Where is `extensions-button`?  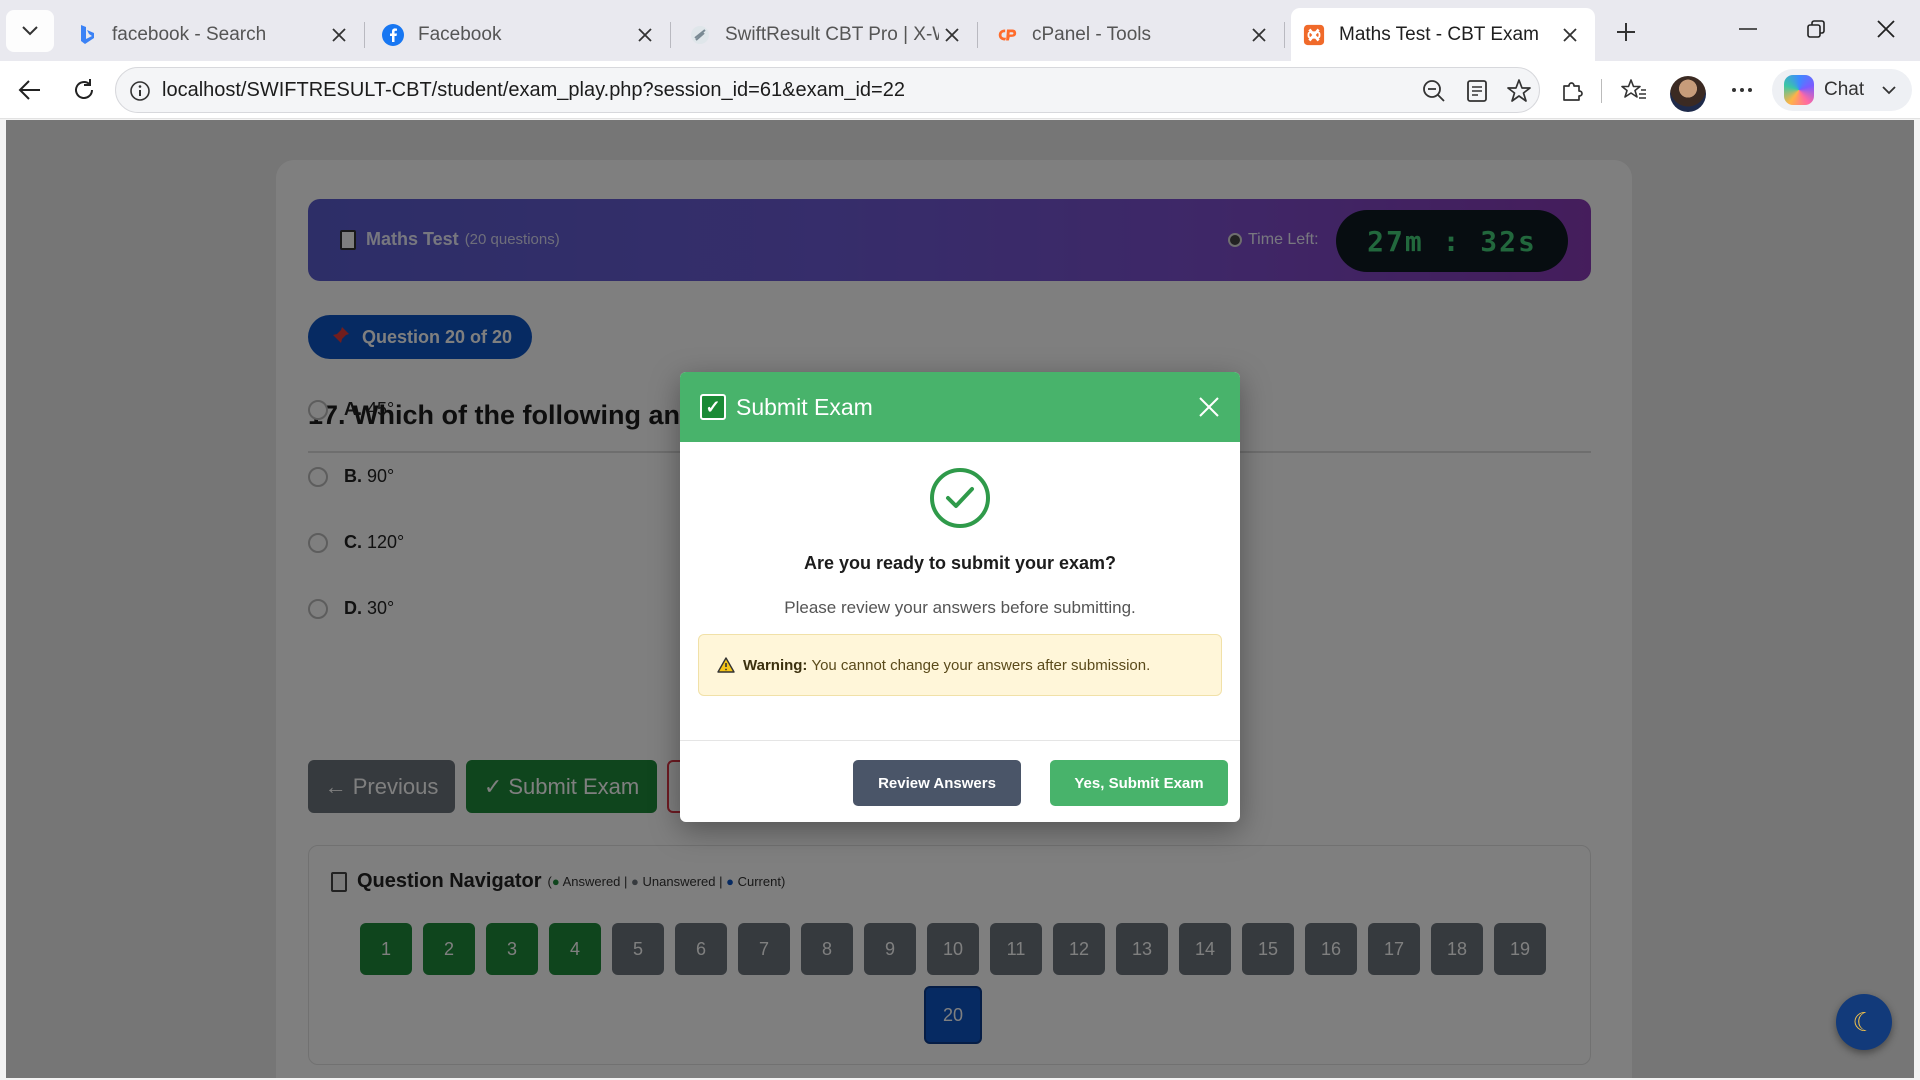
extensions-button is located at coordinates (1572, 90).